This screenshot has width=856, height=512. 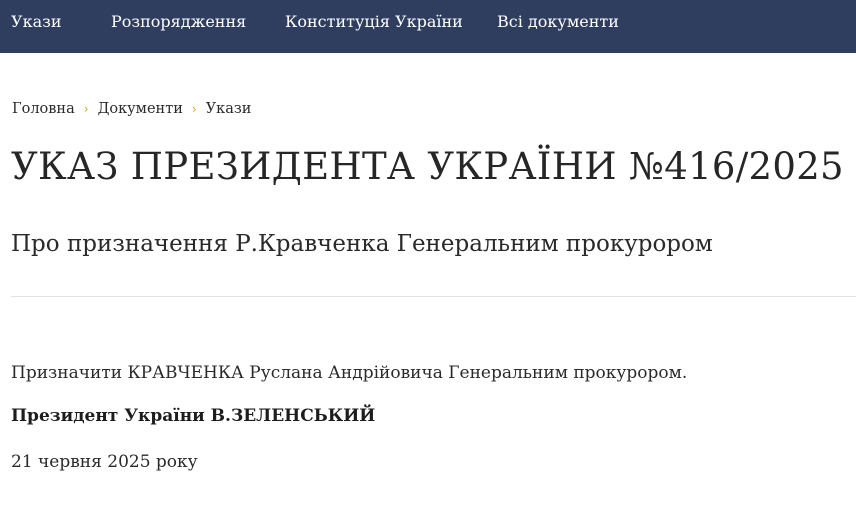 What do you see at coordinates (229, 109) in the screenshot?
I see `breadcrumb-link-decrees: Укази` at bounding box center [229, 109].